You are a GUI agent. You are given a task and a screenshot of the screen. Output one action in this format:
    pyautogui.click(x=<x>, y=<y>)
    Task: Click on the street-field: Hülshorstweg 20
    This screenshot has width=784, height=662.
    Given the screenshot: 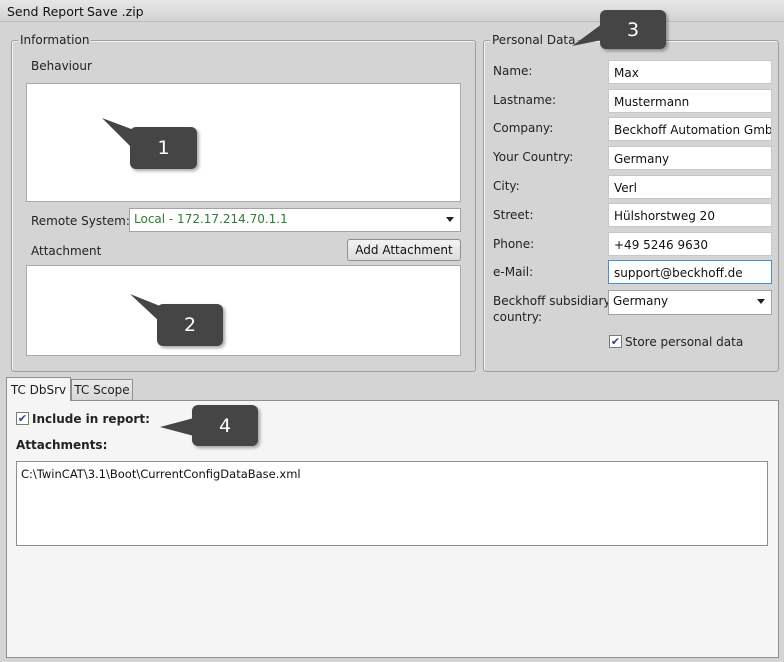 What is the action you would take?
    pyautogui.click(x=690, y=215)
    